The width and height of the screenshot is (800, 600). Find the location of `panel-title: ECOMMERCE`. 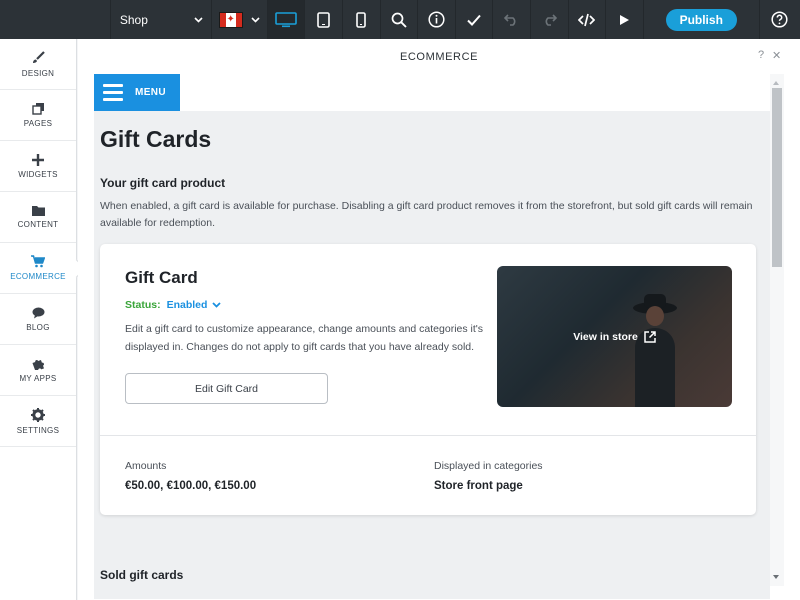

panel-title: ECOMMERCE is located at coordinates (439, 56).